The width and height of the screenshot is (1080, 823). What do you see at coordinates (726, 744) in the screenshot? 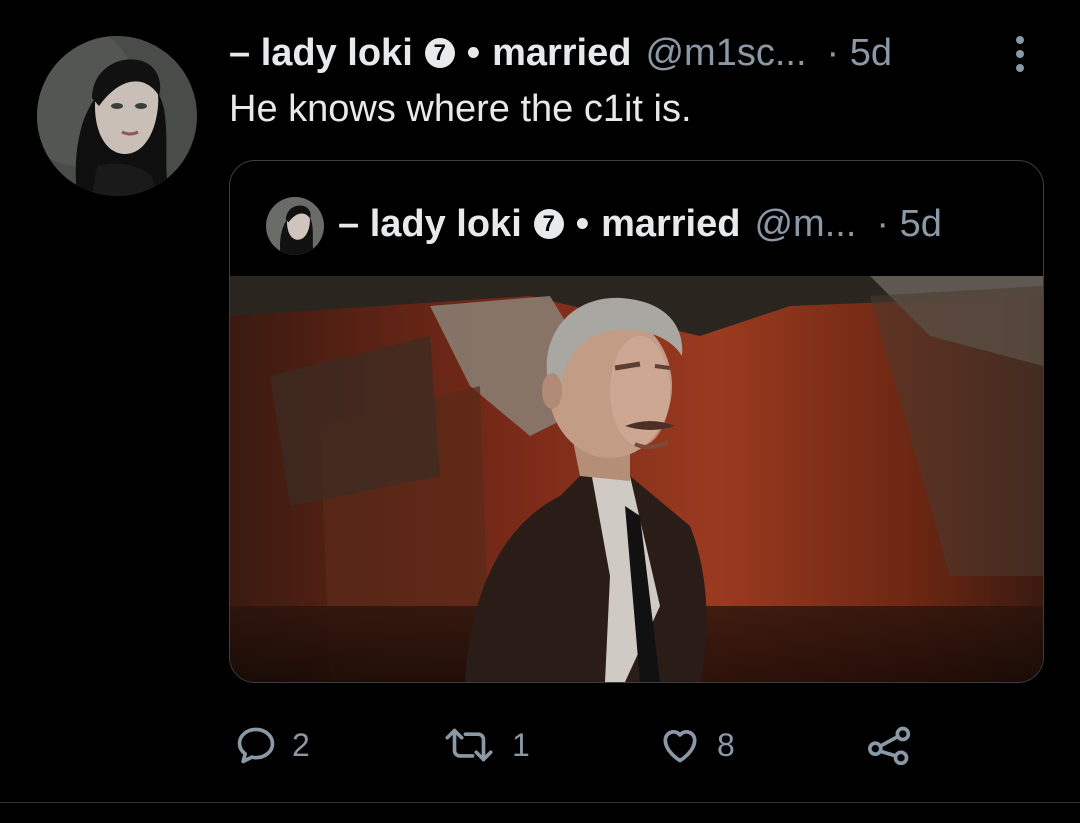
I see `like-count: 8` at bounding box center [726, 744].